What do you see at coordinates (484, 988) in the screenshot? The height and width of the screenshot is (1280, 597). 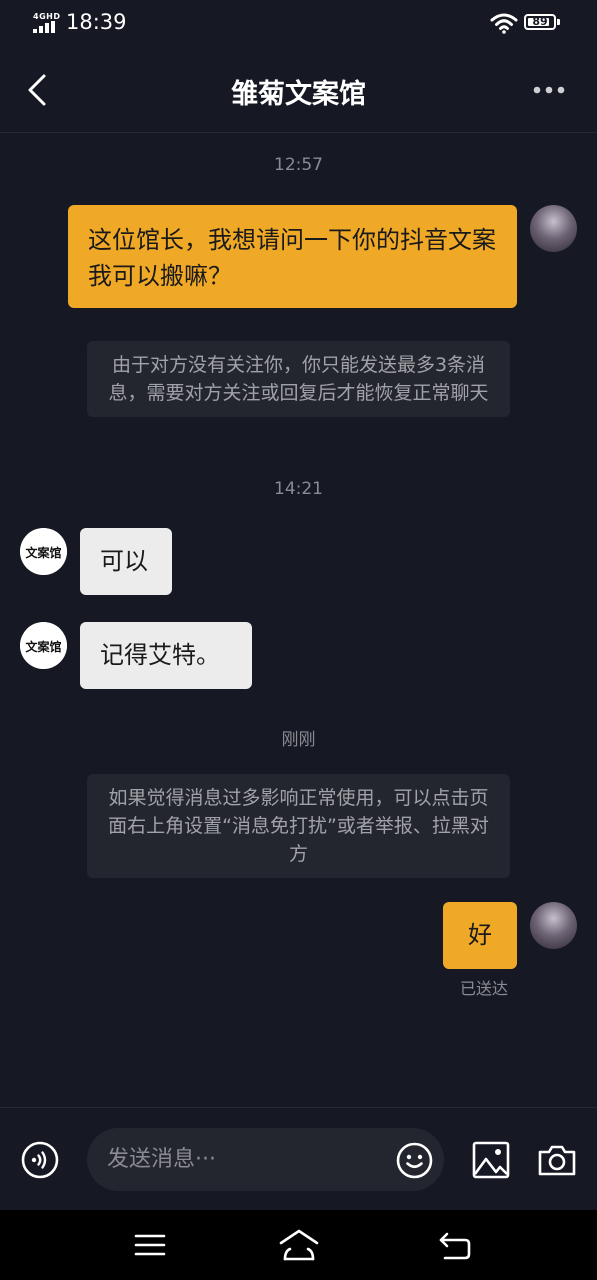 I see `delivery-status: 已送达` at bounding box center [484, 988].